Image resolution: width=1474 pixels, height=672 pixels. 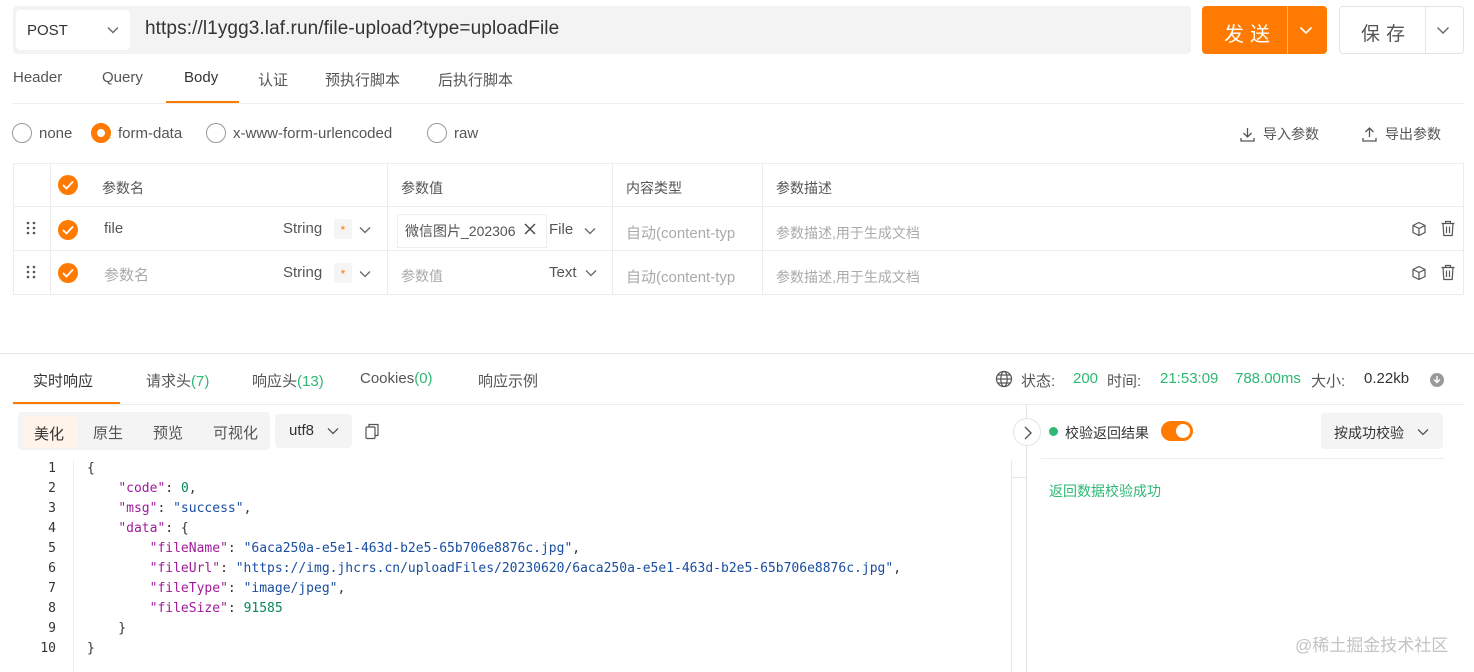 What do you see at coordinates (56, 133) in the screenshot?
I see `radio-label: none` at bounding box center [56, 133].